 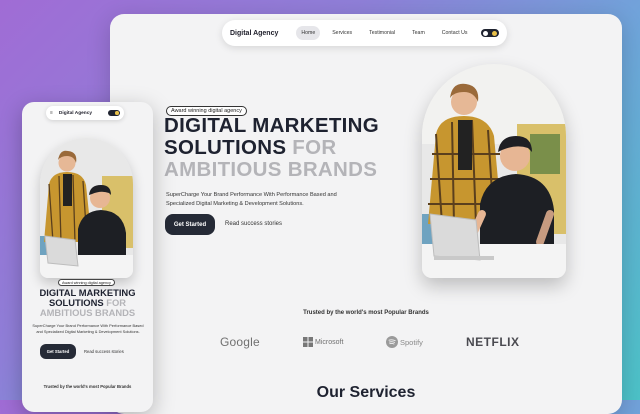 What do you see at coordinates (272, 125) in the screenshot?
I see `hero-heading-line1: DIGITAL MARKETING` at bounding box center [272, 125].